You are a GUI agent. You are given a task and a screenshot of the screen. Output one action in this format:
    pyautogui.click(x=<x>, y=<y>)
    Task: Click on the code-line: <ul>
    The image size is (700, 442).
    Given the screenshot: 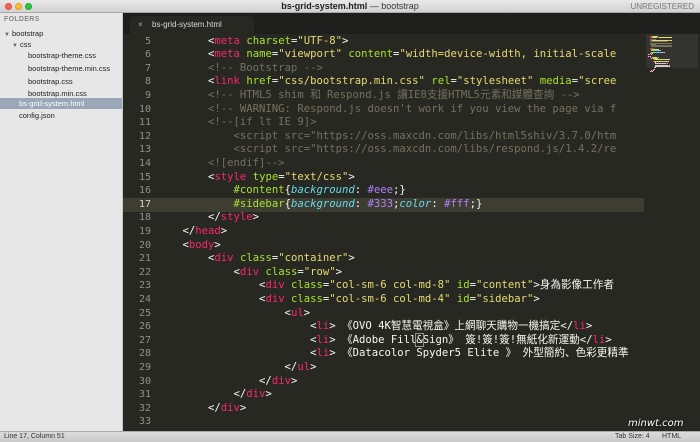 What is the action you would take?
    pyautogui.click(x=234, y=313)
    